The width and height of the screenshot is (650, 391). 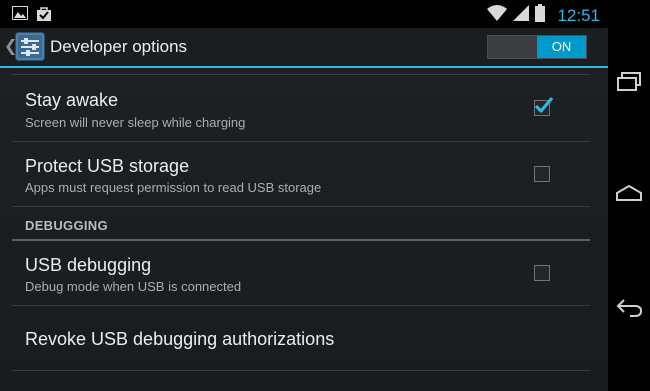 I want to click on wifi-icon, so click(x=497, y=15).